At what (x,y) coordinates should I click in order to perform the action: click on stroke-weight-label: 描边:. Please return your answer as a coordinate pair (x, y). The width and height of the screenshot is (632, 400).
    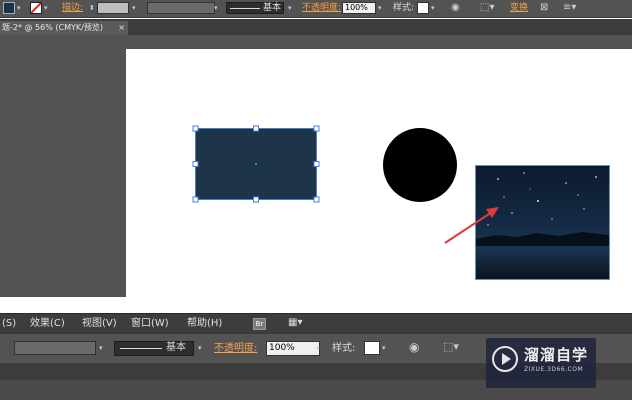
    Looking at the image, I should click on (72, 8).